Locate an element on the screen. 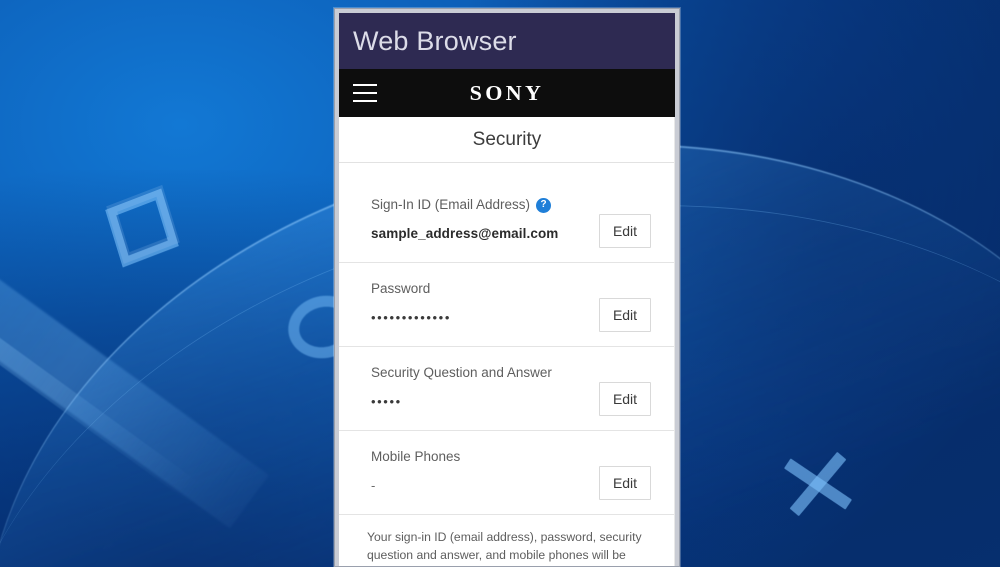  page-title-bar: Security is located at coordinates (507, 140).